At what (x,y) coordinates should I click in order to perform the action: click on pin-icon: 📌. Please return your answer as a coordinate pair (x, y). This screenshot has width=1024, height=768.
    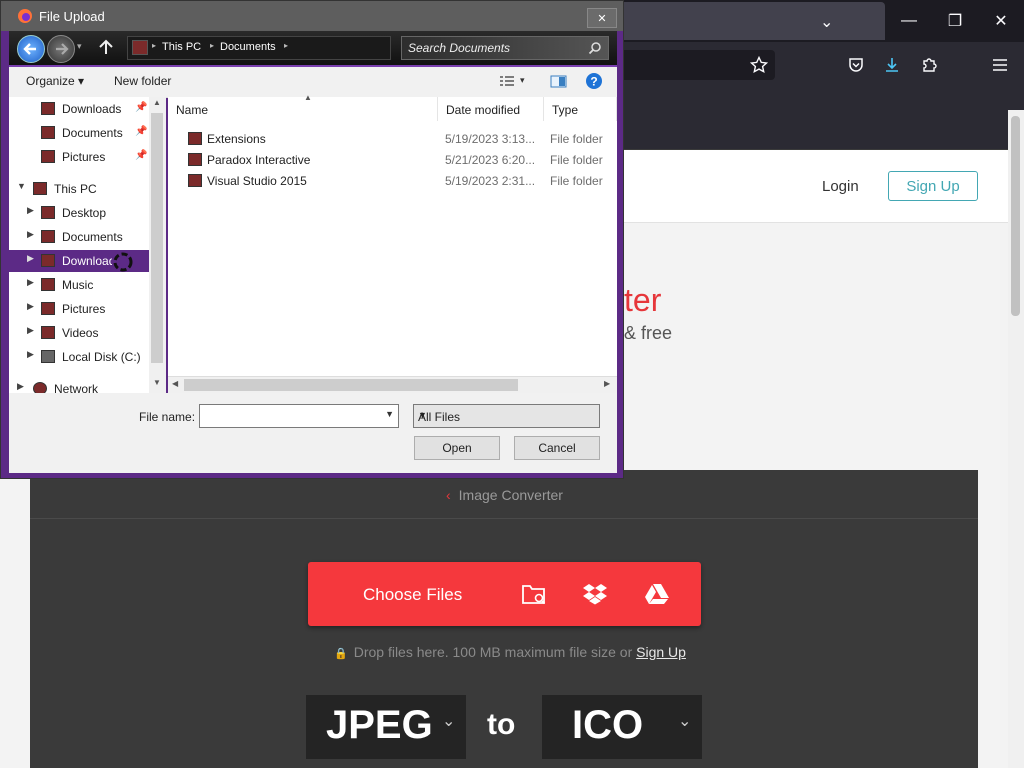
    Looking at the image, I should click on (141, 107).